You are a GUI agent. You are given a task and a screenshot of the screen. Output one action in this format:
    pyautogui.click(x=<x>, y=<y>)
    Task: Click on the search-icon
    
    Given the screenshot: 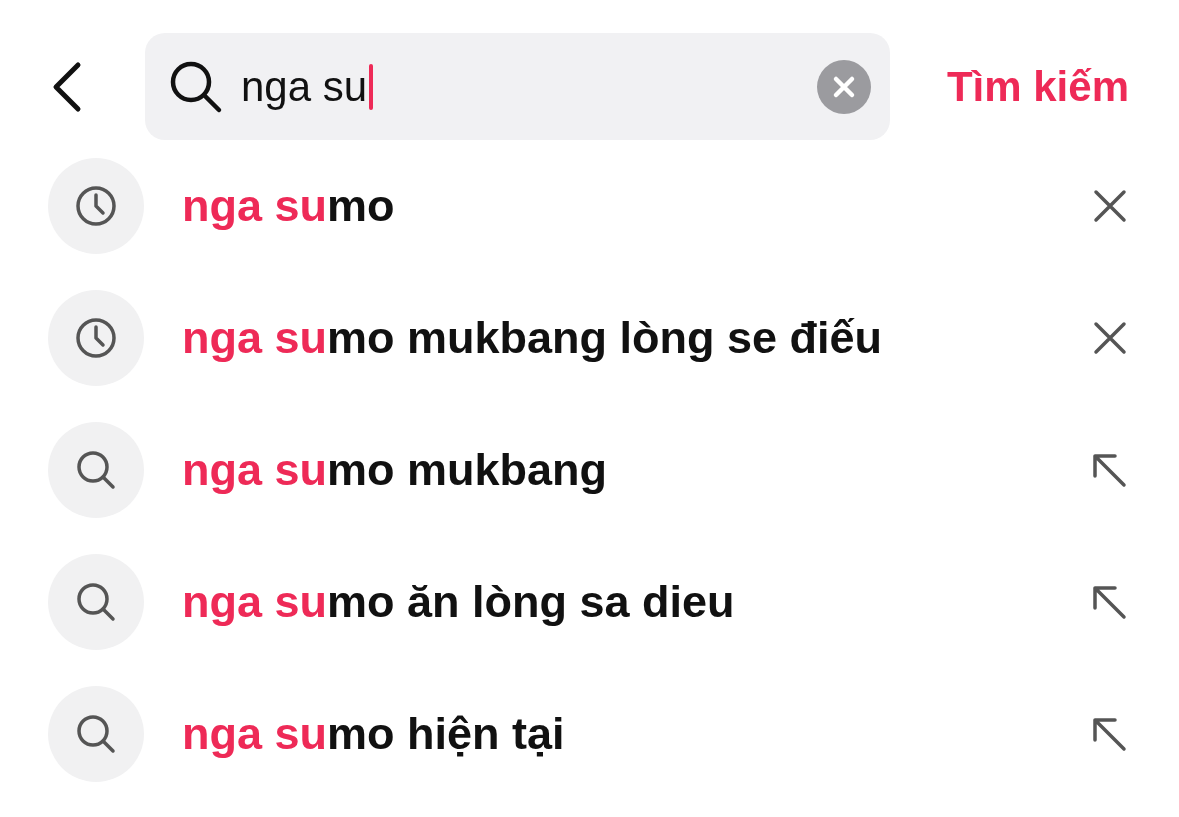 What is the action you would take?
    pyautogui.click(x=196, y=86)
    